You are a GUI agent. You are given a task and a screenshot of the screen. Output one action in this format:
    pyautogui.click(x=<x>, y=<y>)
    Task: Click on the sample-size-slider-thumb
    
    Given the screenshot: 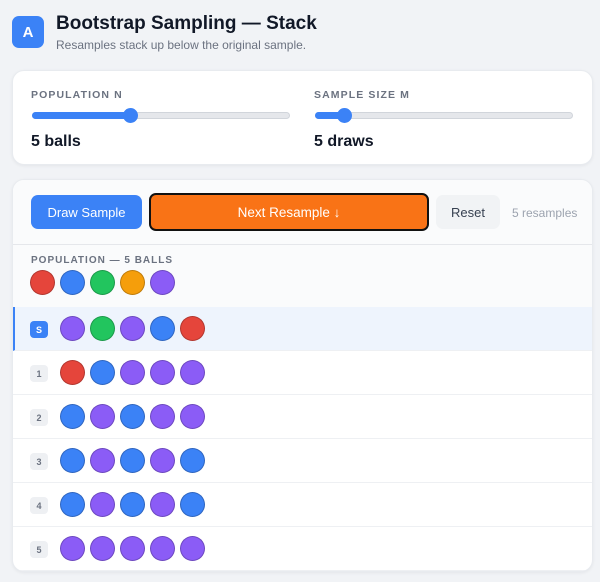 What is the action you would take?
    pyautogui.click(x=345, y=115)
    